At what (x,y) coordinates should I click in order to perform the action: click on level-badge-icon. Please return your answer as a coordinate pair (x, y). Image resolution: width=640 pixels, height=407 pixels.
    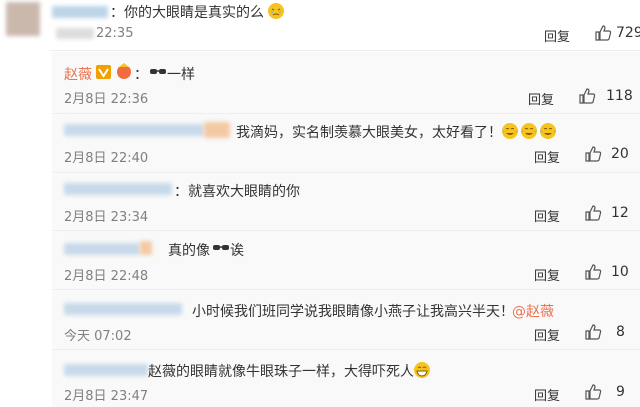
    Looking at the image, I should click on (124, 71).